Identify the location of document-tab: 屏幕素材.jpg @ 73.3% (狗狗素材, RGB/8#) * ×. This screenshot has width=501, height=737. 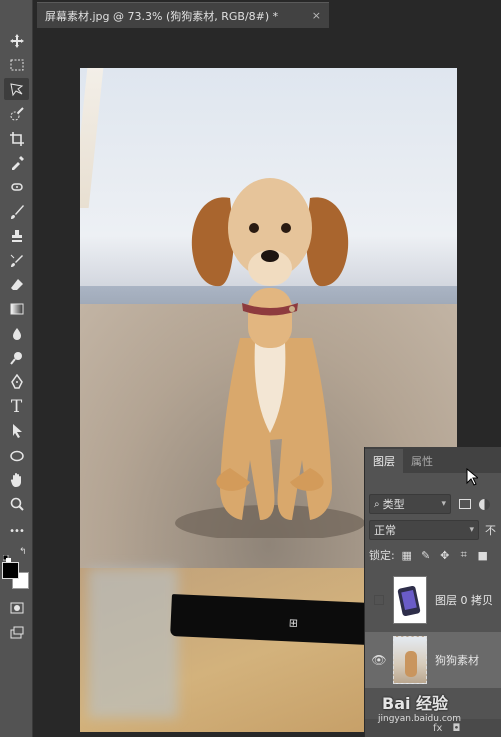
(183, 15).